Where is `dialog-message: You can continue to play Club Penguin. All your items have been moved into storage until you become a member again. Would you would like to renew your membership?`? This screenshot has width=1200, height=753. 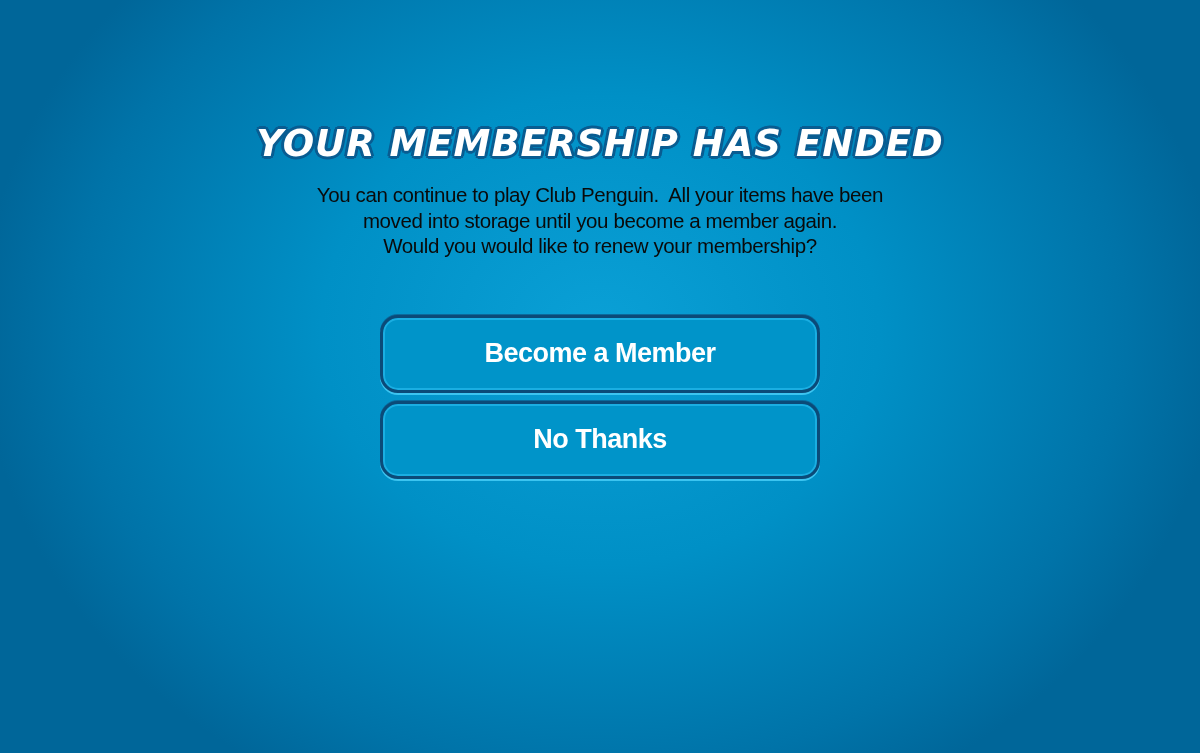 dialog-message: You can continue to play Club Penguin. All your items have been moved into storage until you become a member again. Would you would like to renew your membership? is located at coordinates (600, 220).